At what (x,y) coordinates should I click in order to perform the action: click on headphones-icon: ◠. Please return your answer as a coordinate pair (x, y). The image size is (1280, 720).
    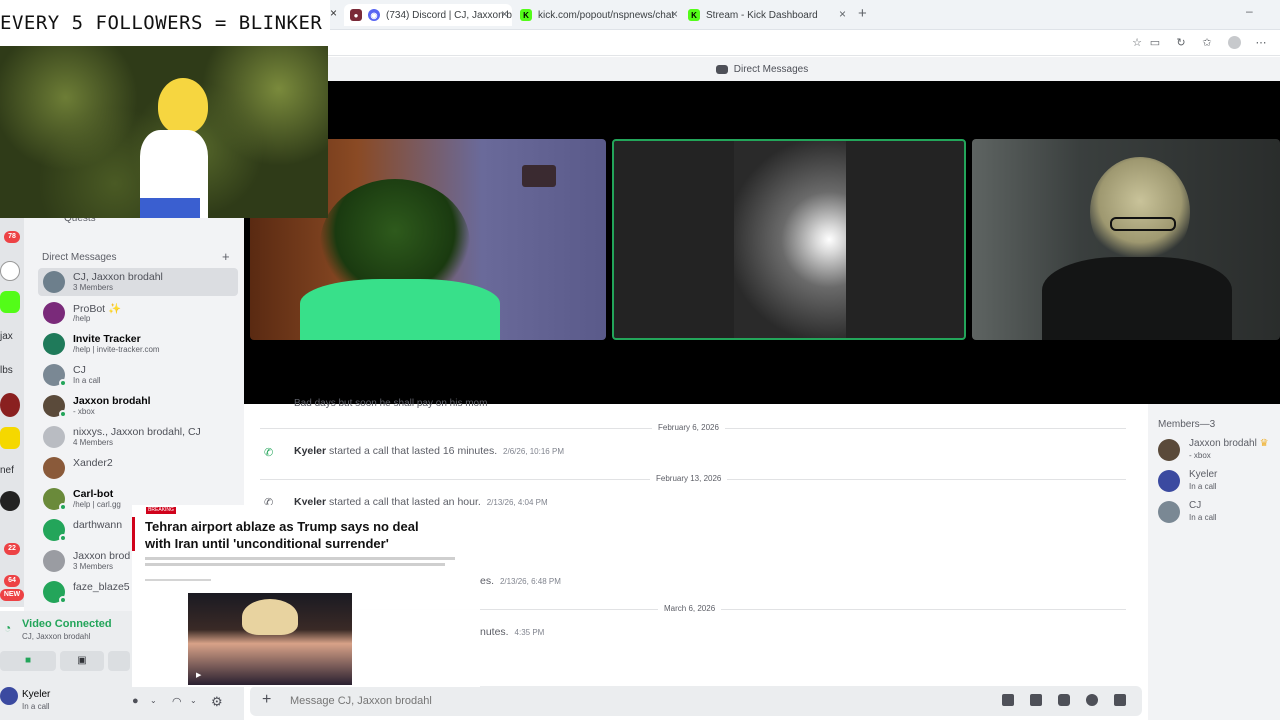
    Looking at the image, I should click on (177, 701).